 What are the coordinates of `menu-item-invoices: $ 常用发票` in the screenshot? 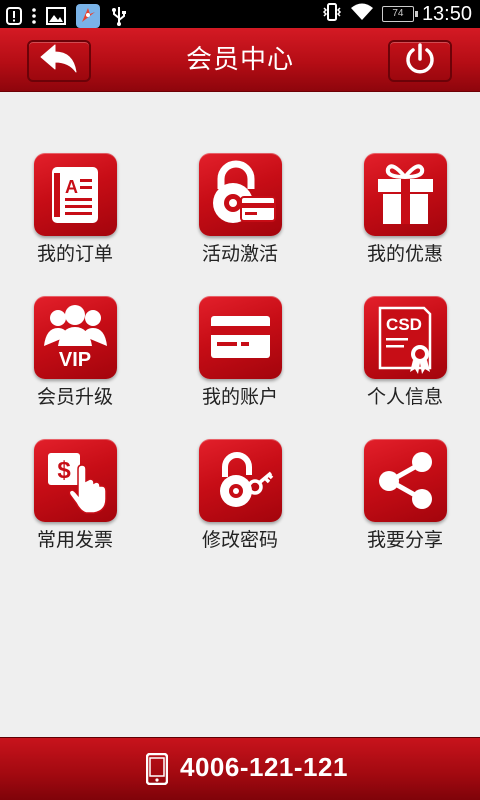 It's located at (75, 504).